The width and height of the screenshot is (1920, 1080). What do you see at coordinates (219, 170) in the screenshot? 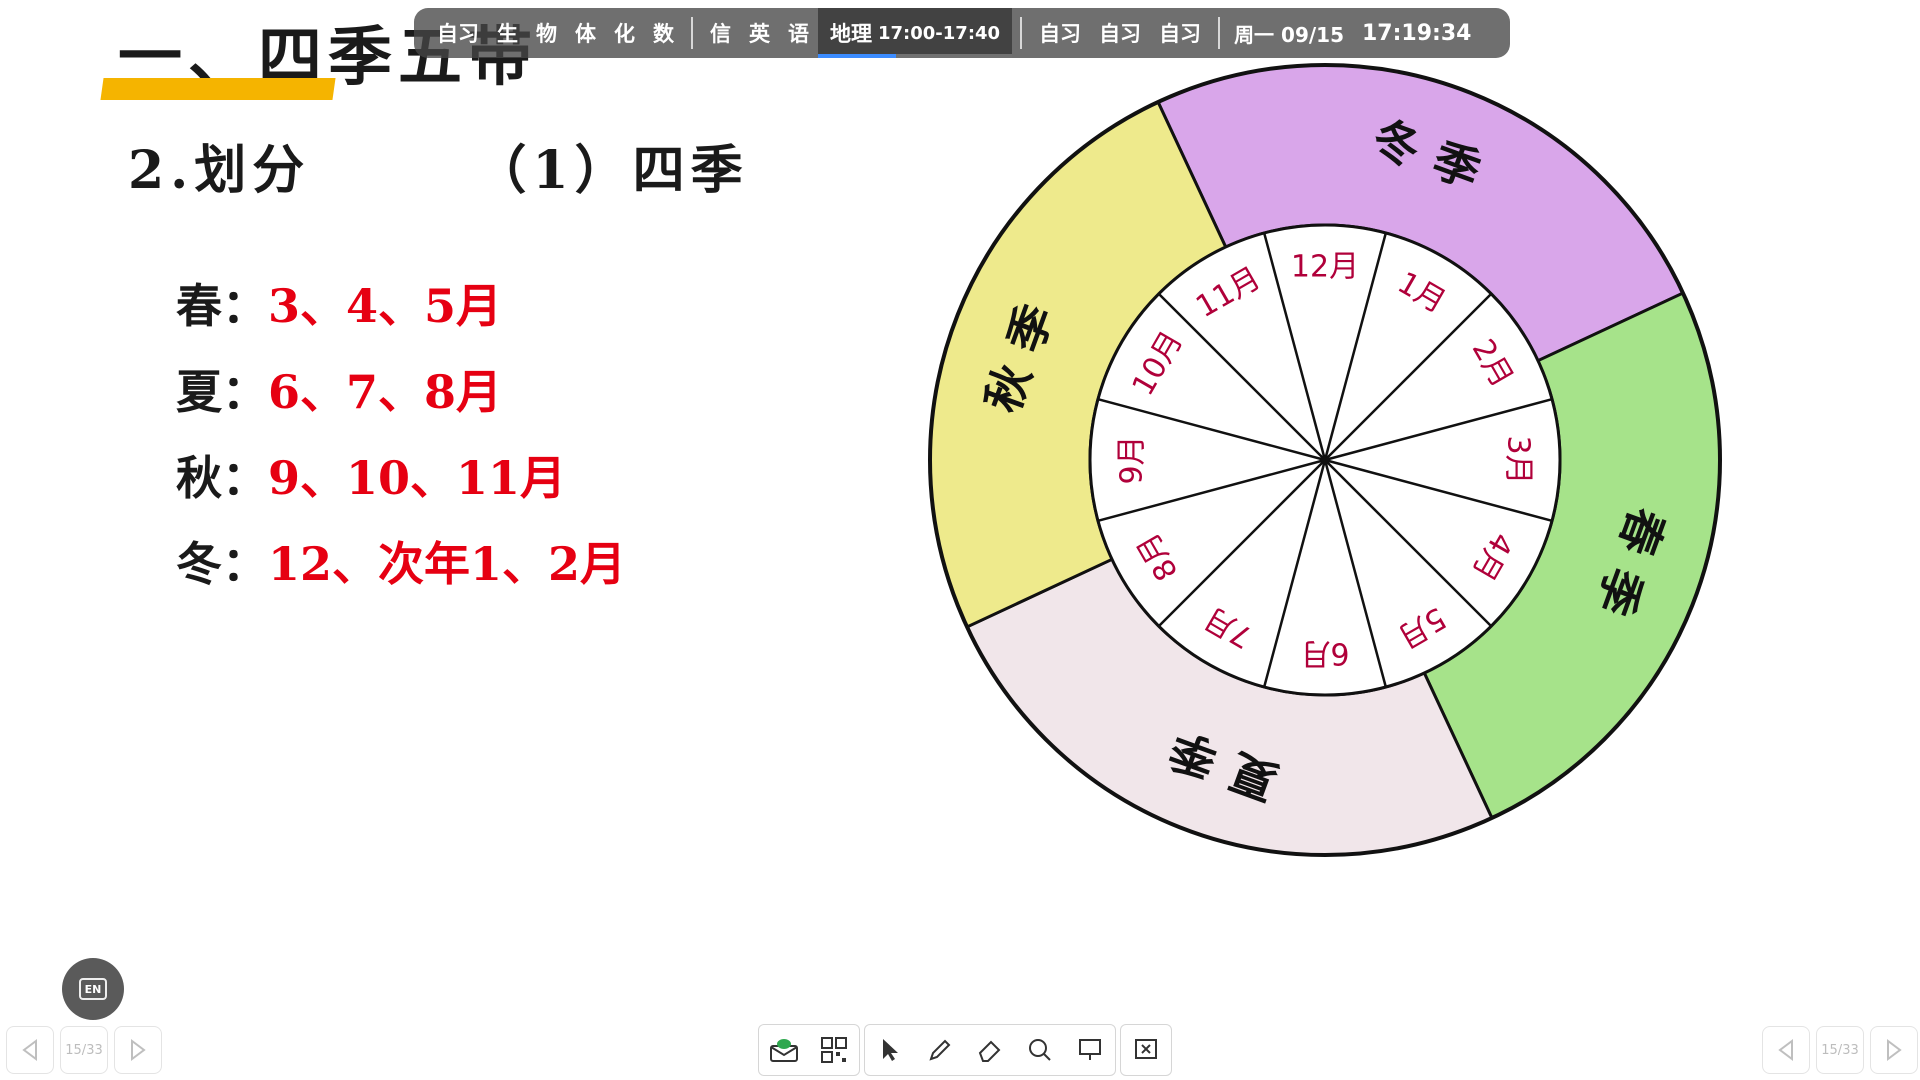
I see `subtitle-left: 2.划分` at bounding box center [219, 170].